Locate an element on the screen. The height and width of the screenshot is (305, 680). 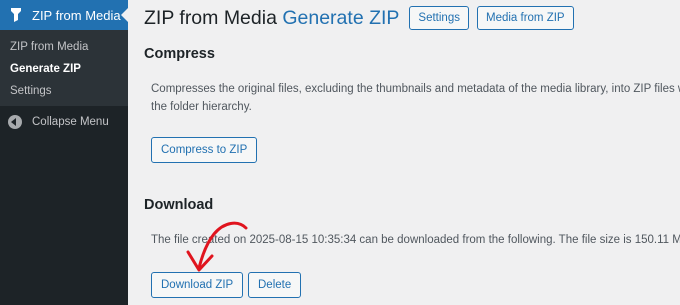
download-heading: Download is located at coordinates (179, 205).